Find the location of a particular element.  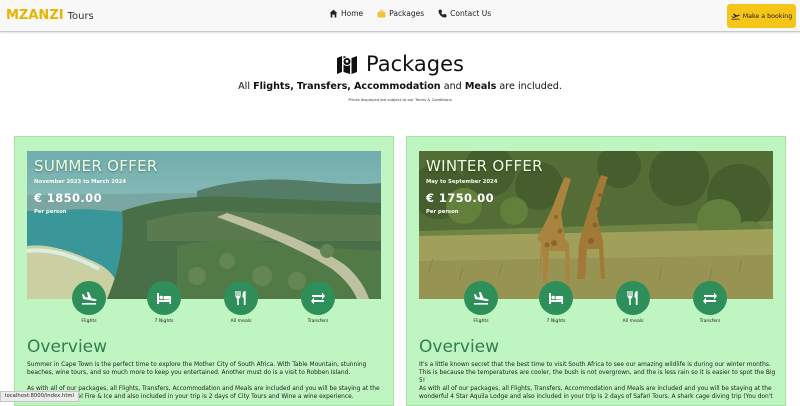

phone-icon is located at coordinates (442, 13).